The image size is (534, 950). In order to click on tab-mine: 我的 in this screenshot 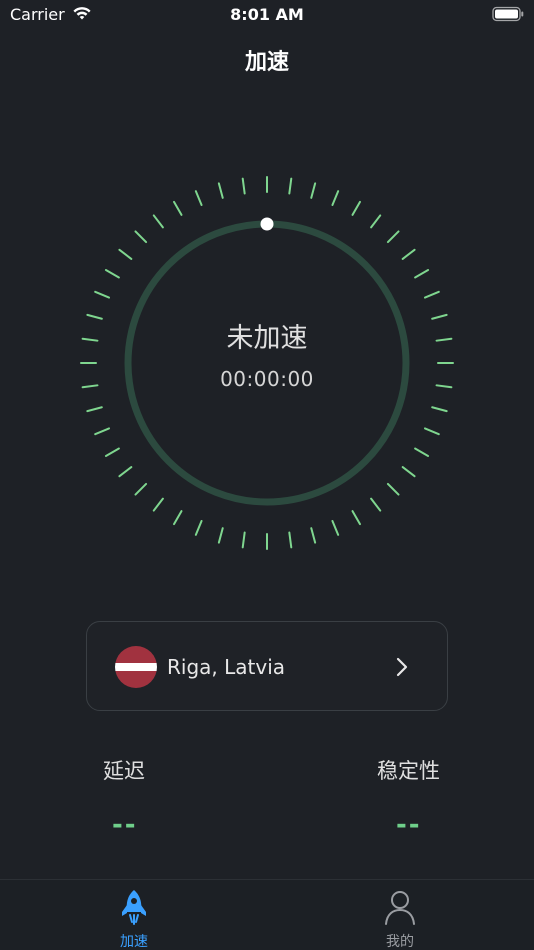, I will do `click(400, 915)`.